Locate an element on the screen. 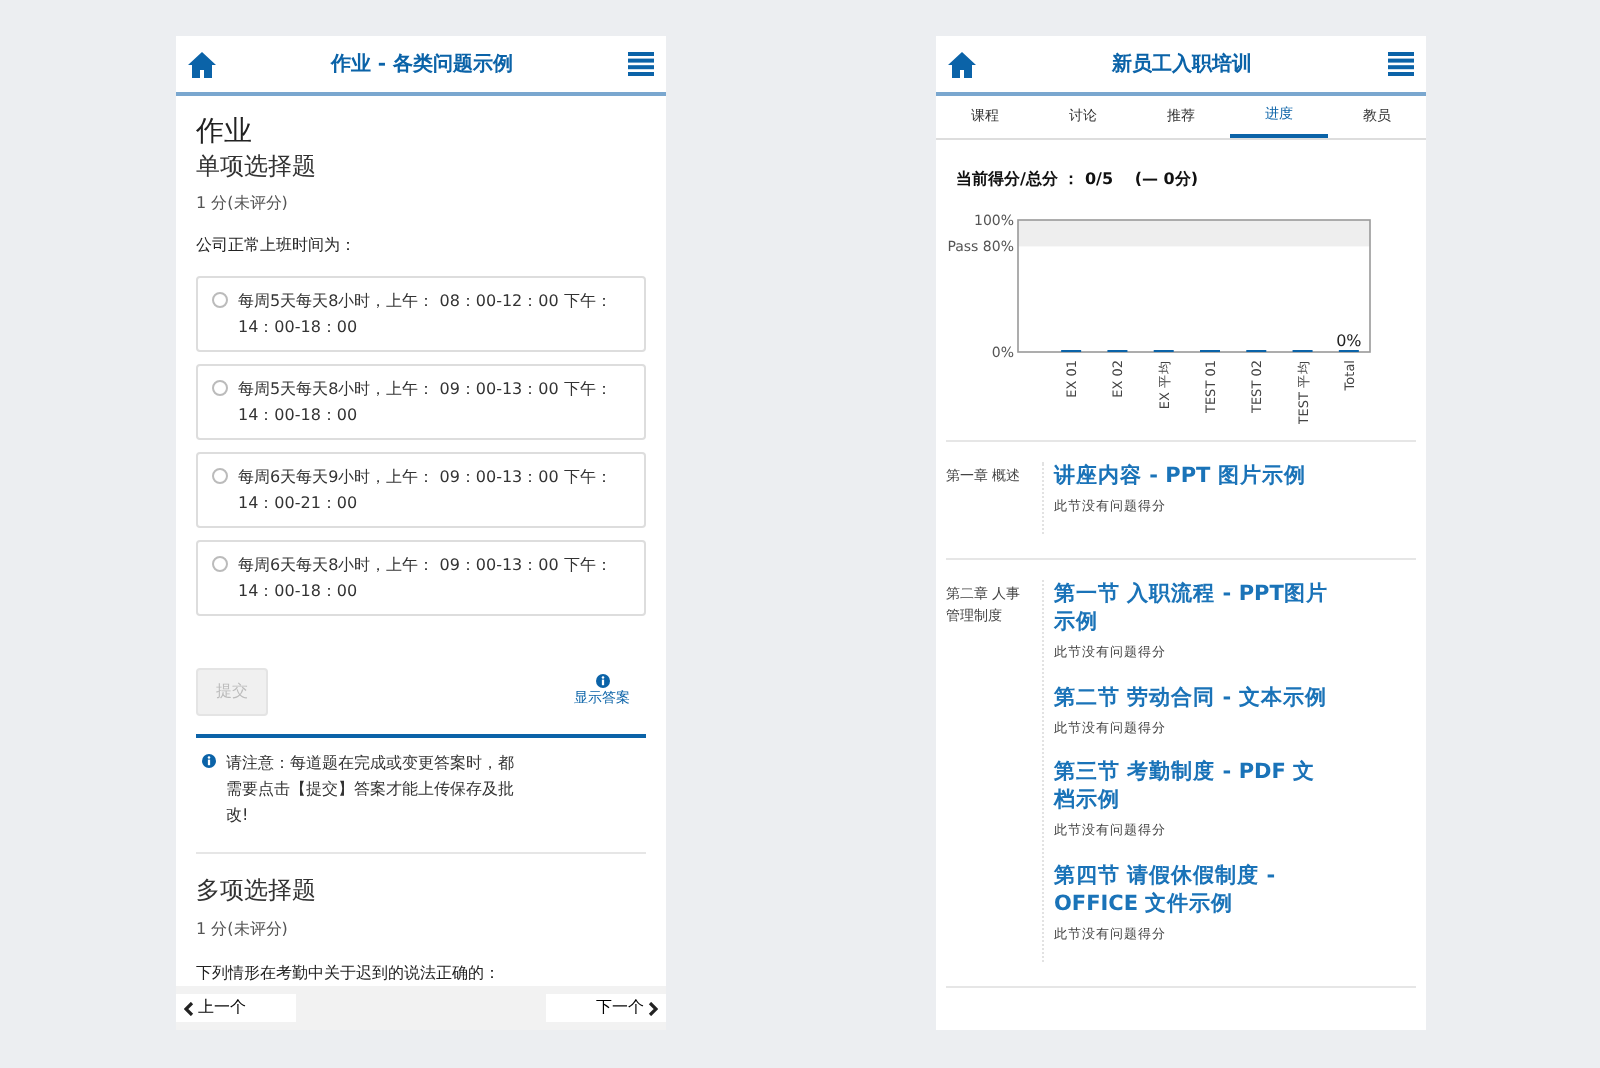 Image resolution: width=1600 pixels, height=1068 pixels. previous-button: 上一个 is located at coordinates (236, 1008).